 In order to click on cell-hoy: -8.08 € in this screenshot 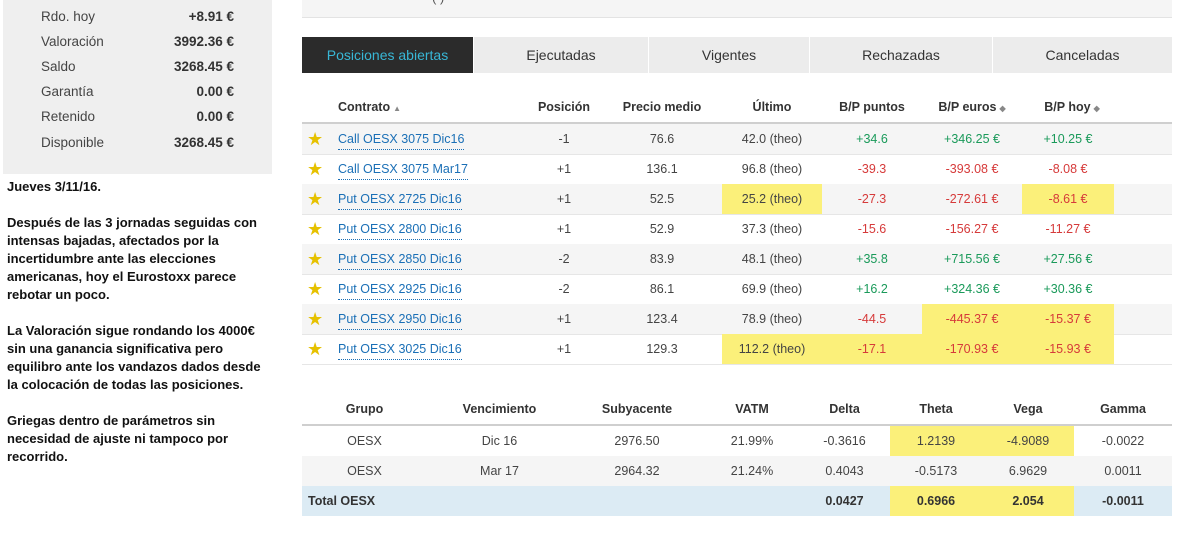, I will do `click(1068, 169)`.